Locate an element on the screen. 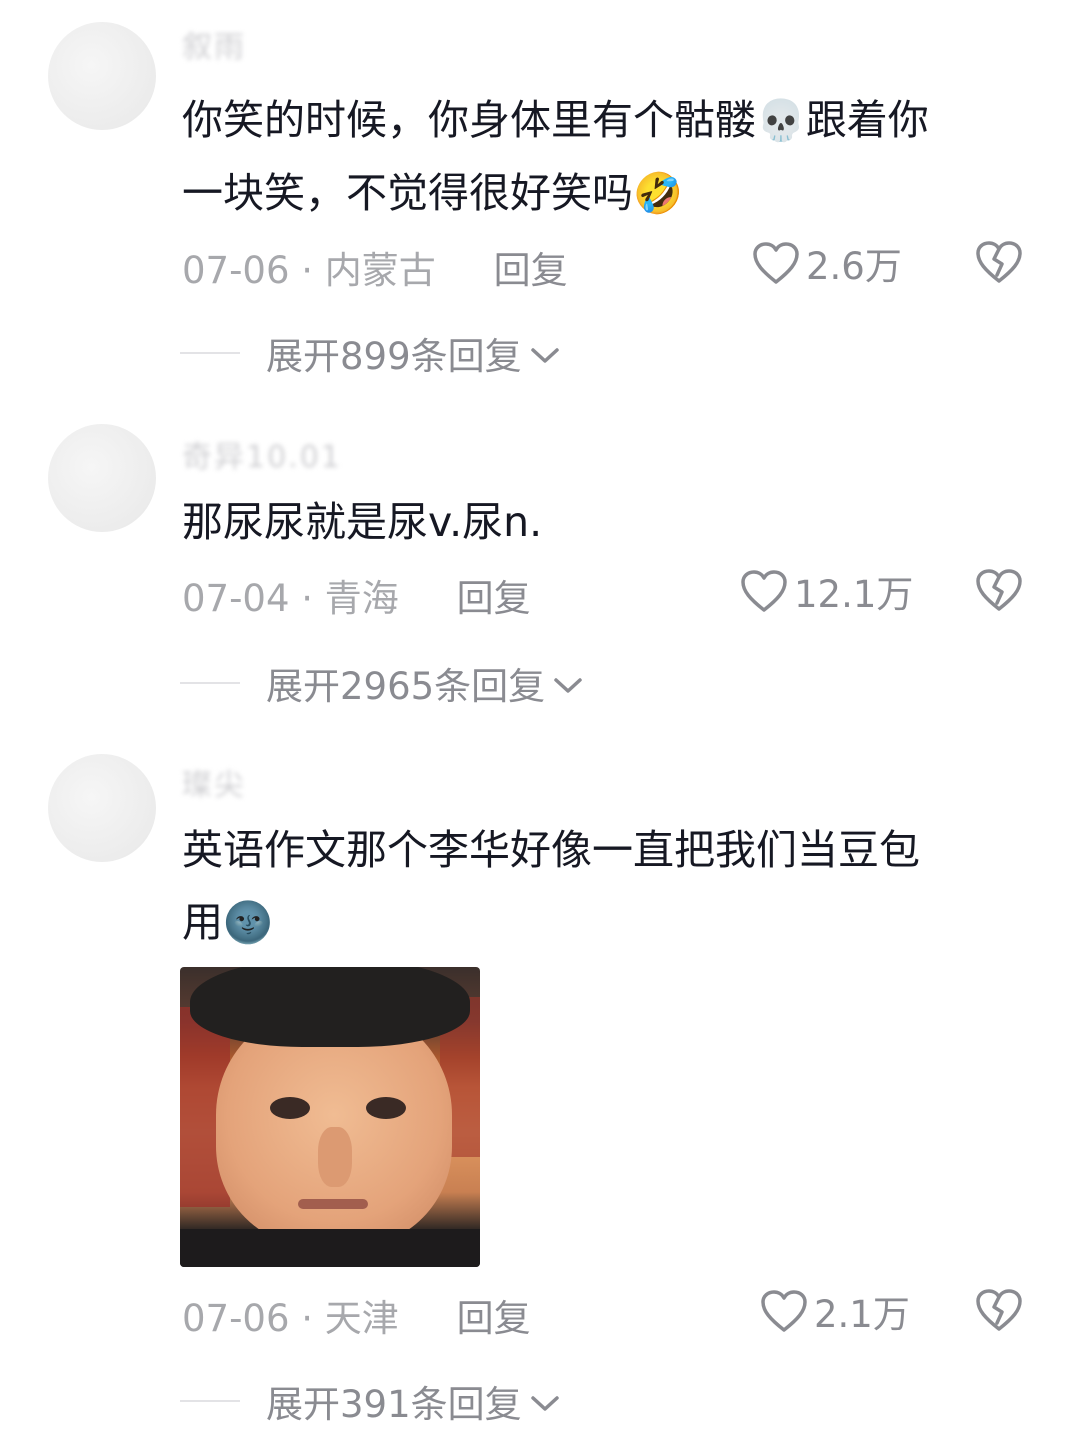 This screenshot has width=1080, height=1432. image-hair is located at coordinates (330, 1007).